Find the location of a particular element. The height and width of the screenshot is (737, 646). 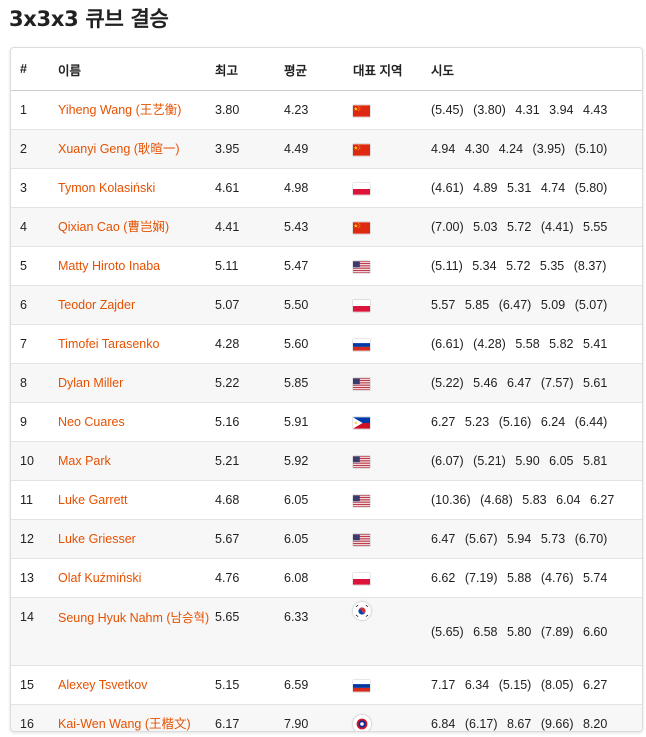

average-cell: 5.92 is located at coordinates (318, 461).